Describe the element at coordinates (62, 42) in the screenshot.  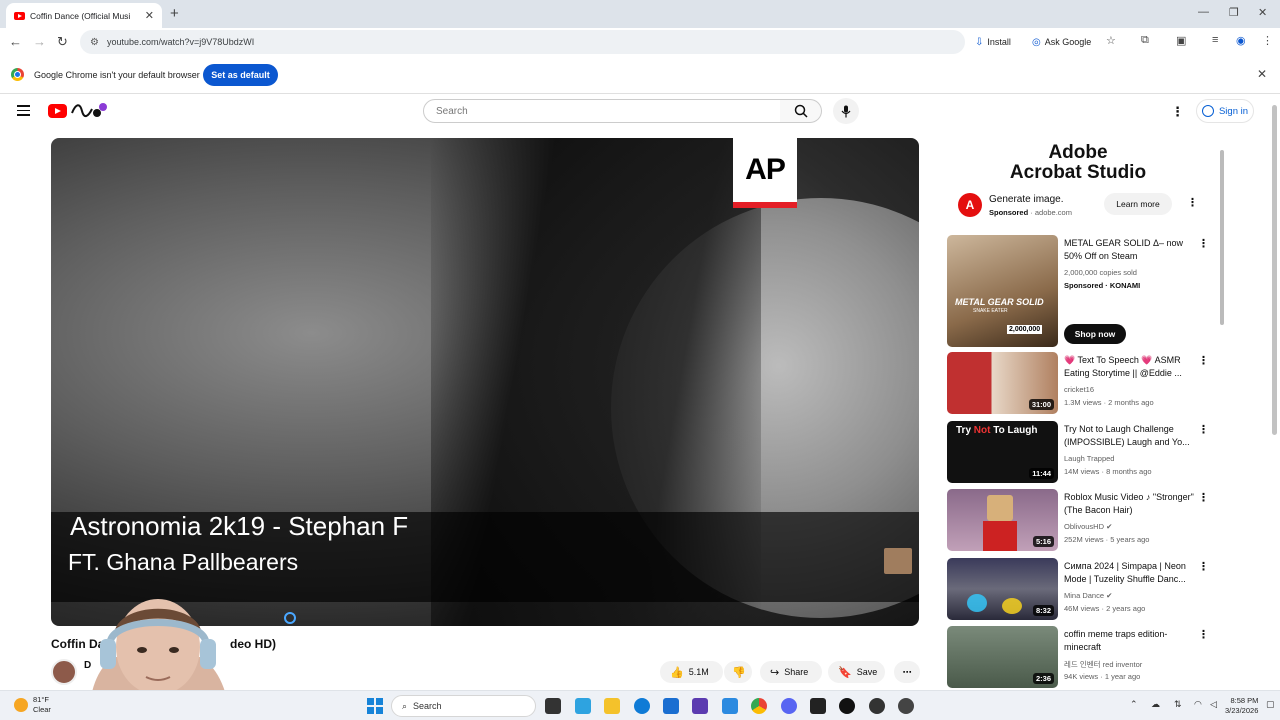
I see `reload-icon: ↻` at that location.